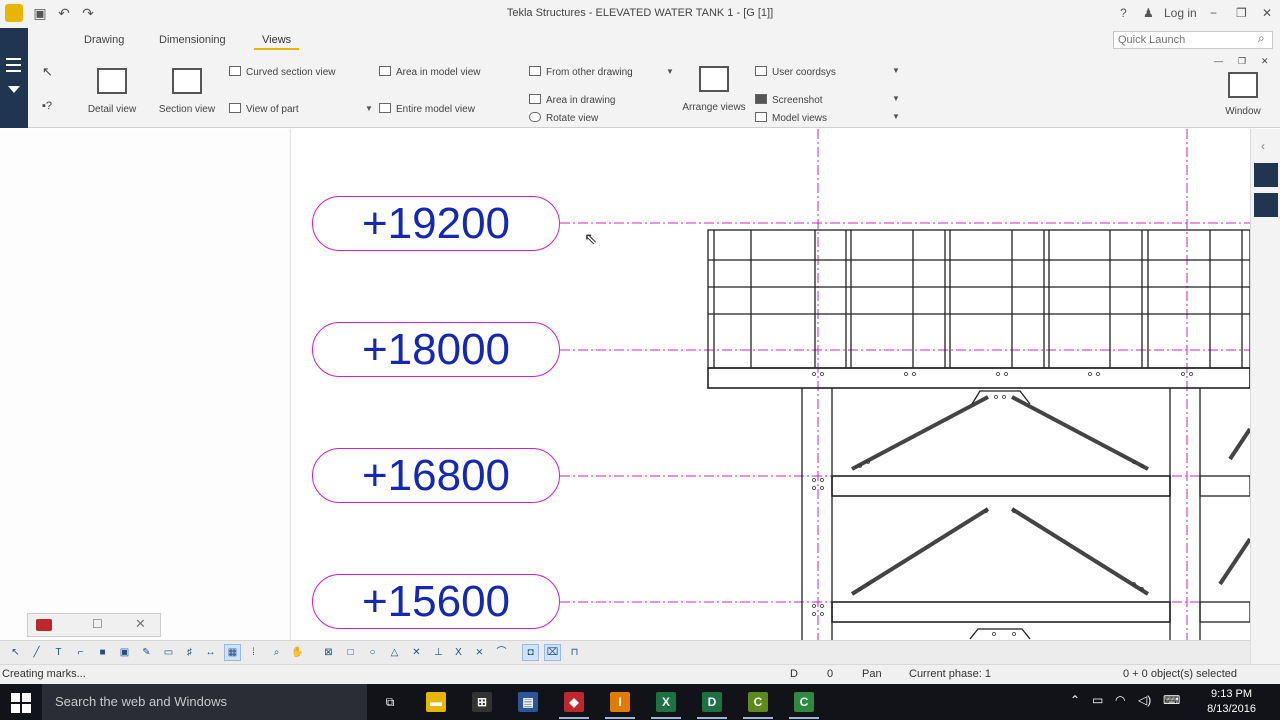 This screenshot has width=1280, height=720. I want to click on rectangle-tool-icon: ▭, so click(168, 652).